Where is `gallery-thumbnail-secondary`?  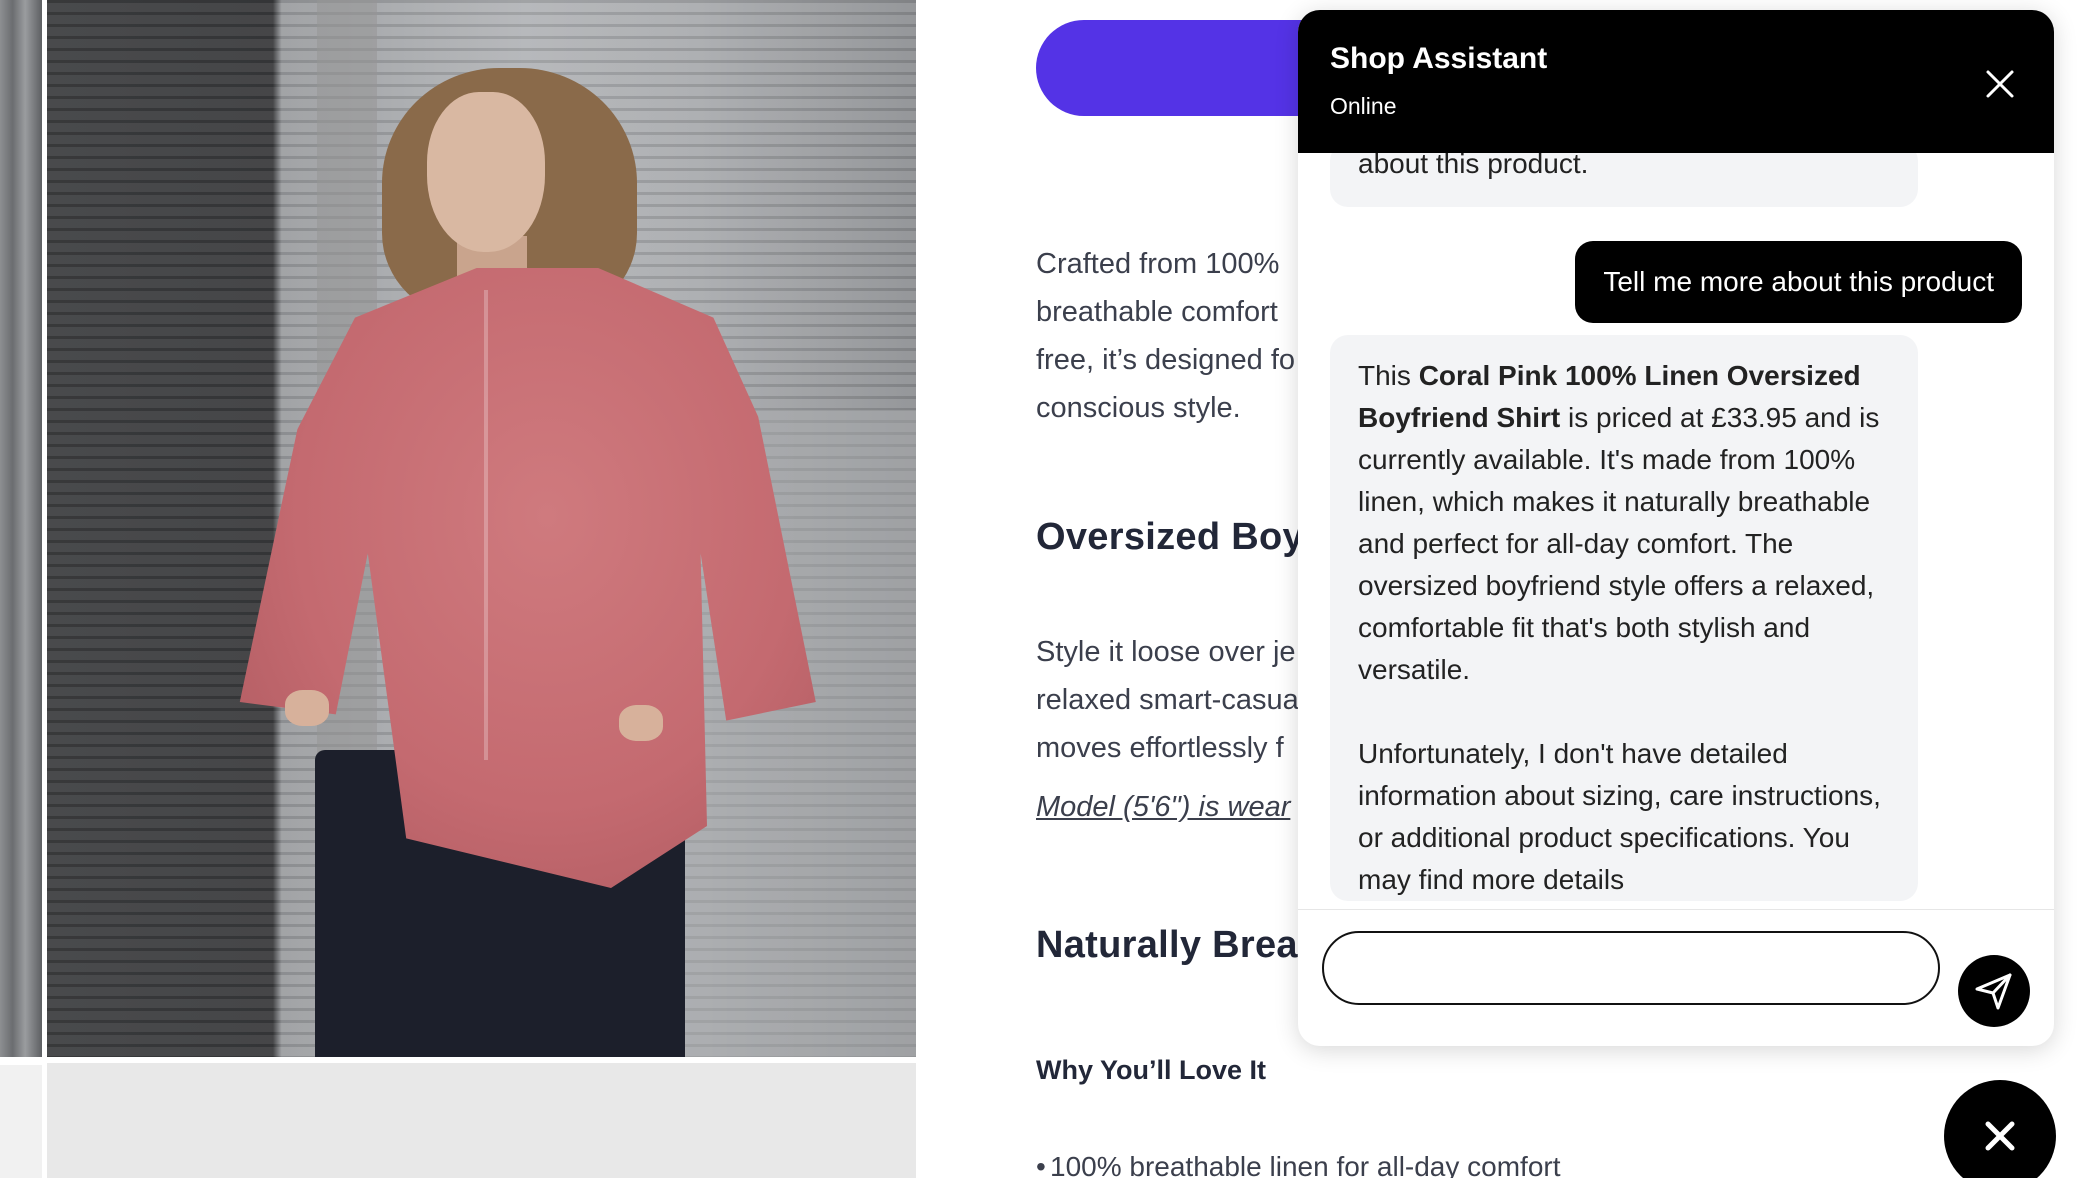 gallery-thumbnail-secondary is located at coordinates (21, 1121).